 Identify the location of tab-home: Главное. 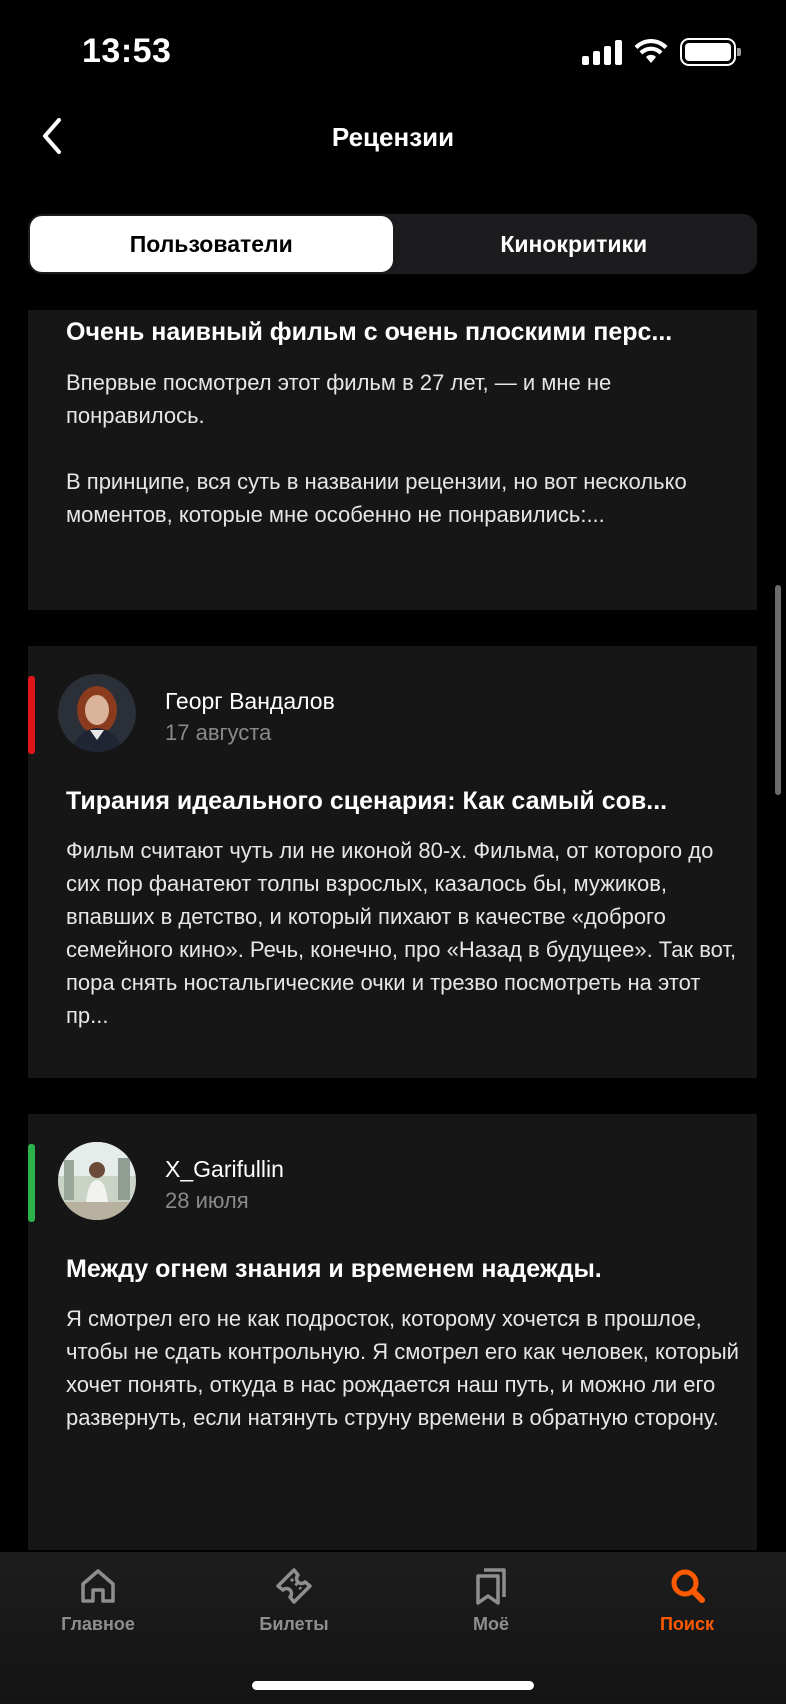
(98, 1611).